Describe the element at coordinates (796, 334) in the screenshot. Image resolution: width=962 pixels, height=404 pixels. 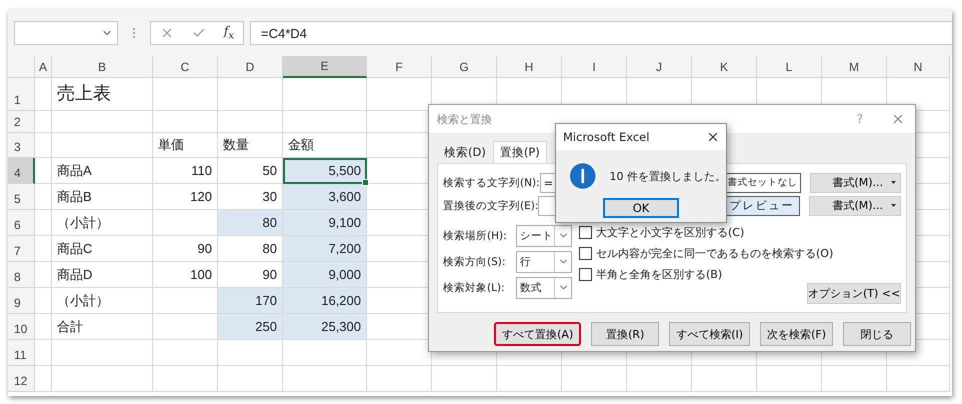
I see `dialog-button: 次を検索(F)` at that location.